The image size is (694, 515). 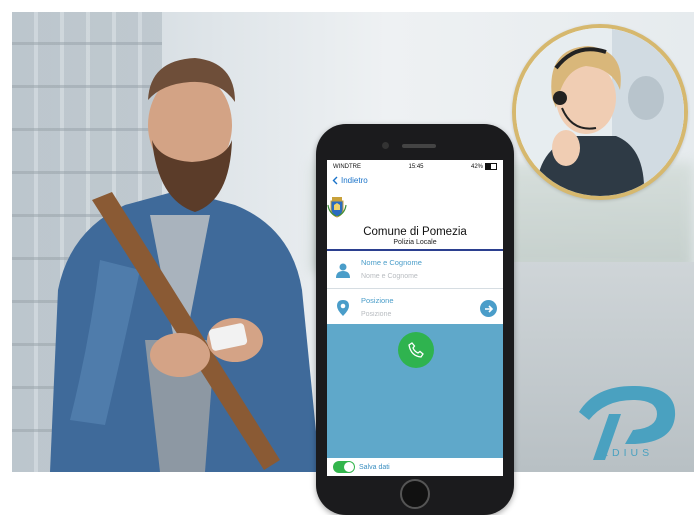 I want to click on app-title: Comune di Pomezia, so click(x=415, y=232).